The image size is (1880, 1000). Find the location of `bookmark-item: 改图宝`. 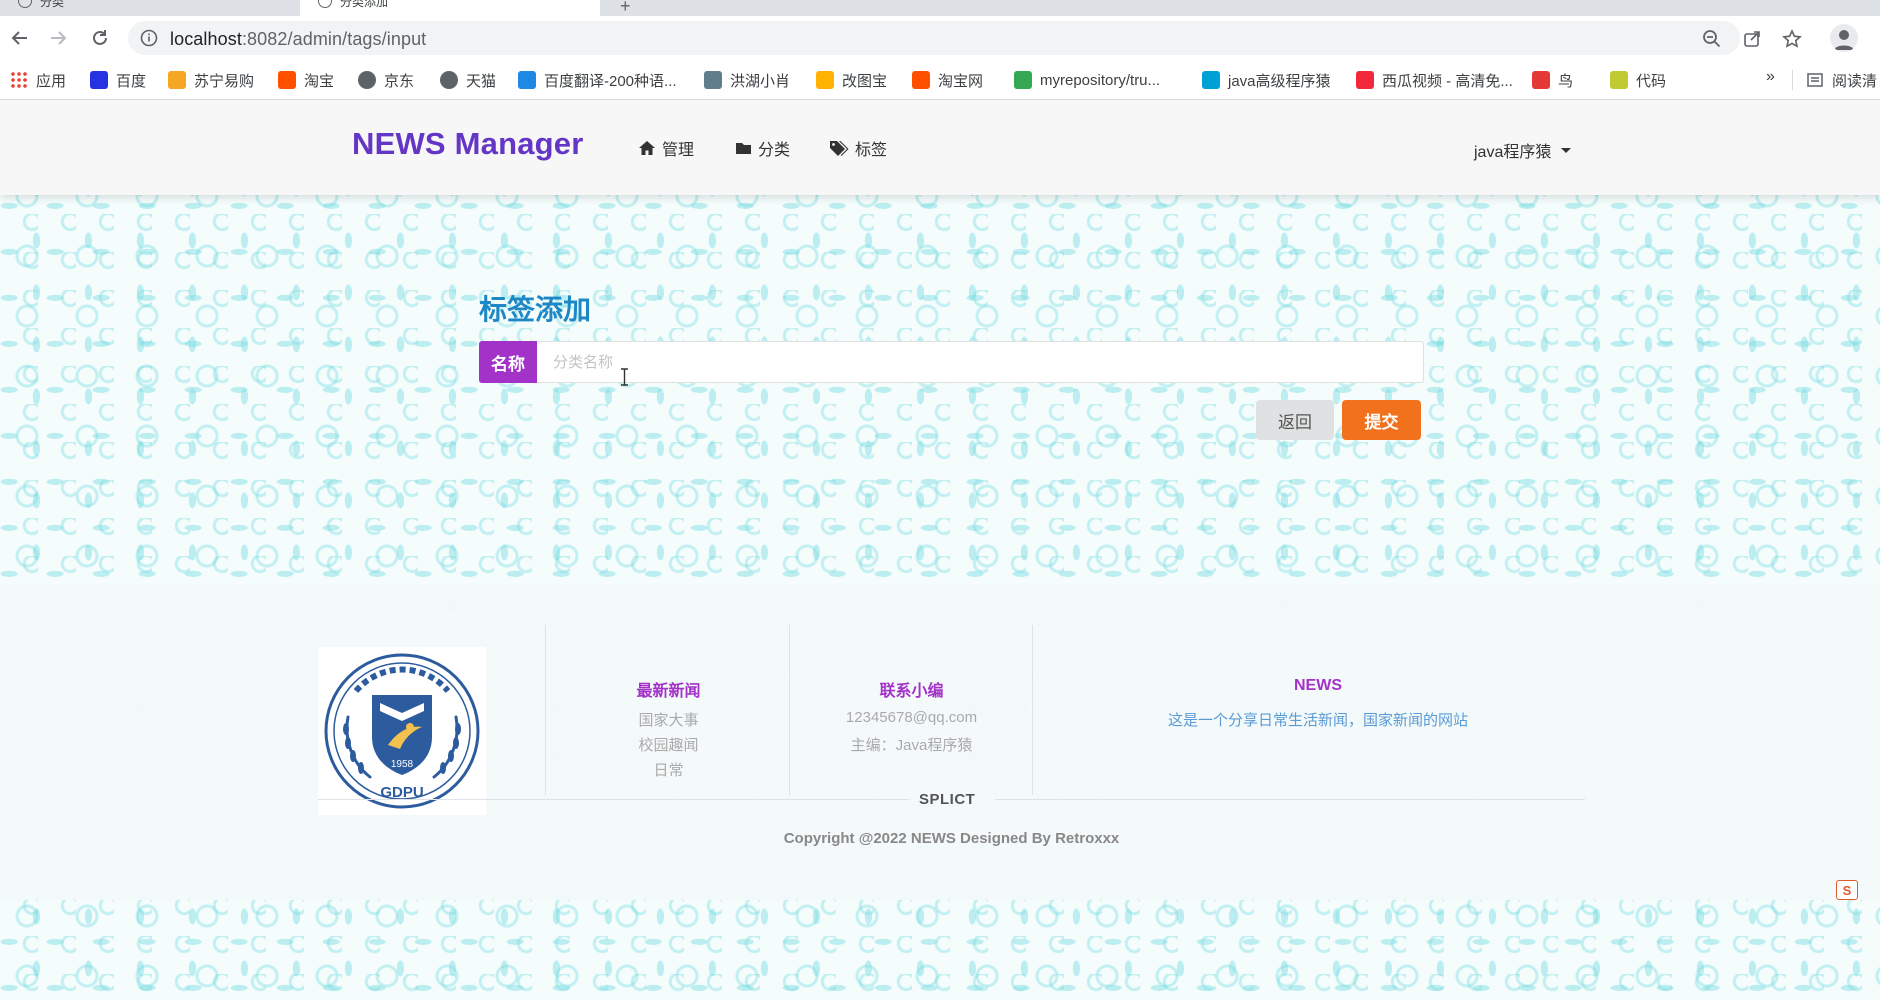

bookmark-item: 改图宝 is located at coordinates (851, 80).